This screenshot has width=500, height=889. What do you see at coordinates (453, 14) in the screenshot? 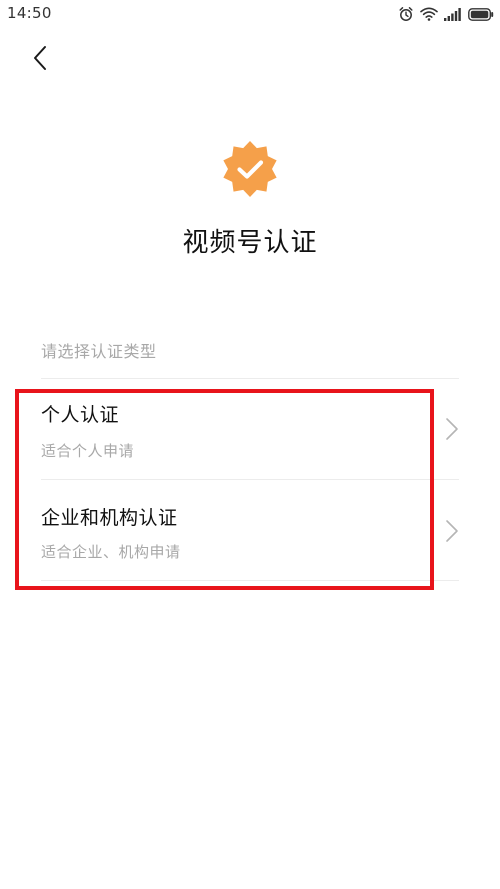
I see `signal-icon` at bounding box center [453, 14].